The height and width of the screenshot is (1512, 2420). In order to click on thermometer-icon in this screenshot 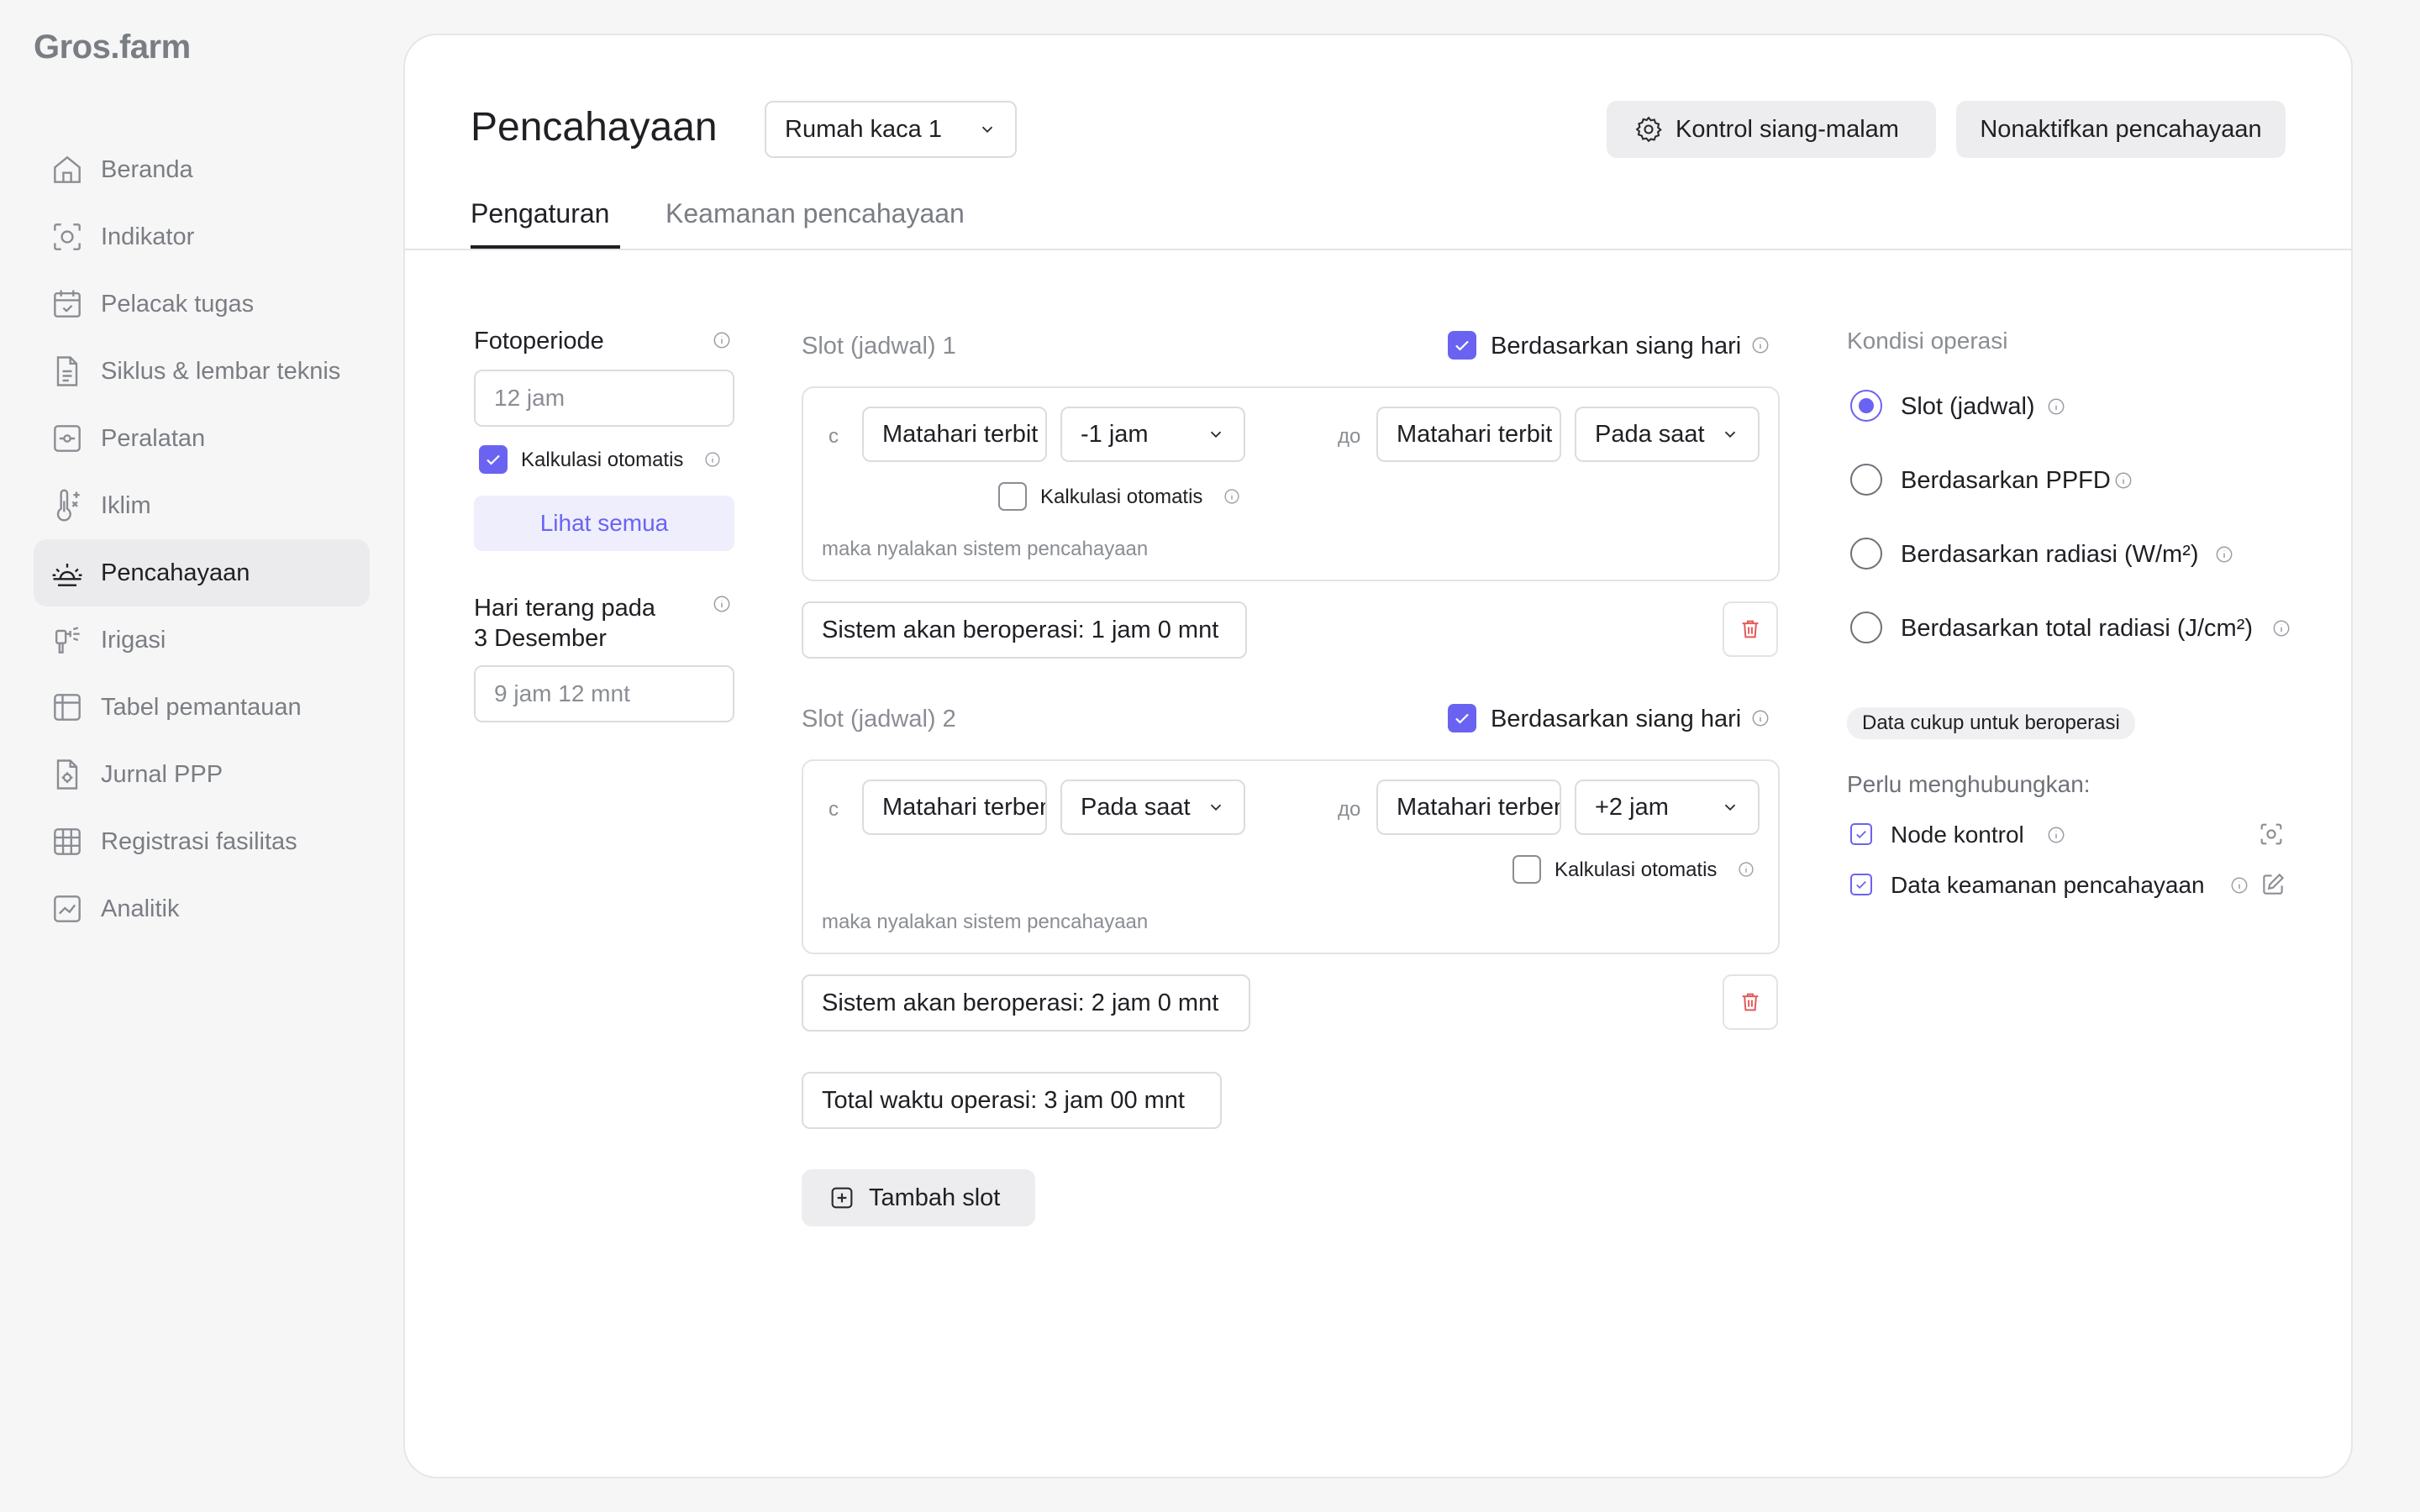, I will do `click(67, 505)`.